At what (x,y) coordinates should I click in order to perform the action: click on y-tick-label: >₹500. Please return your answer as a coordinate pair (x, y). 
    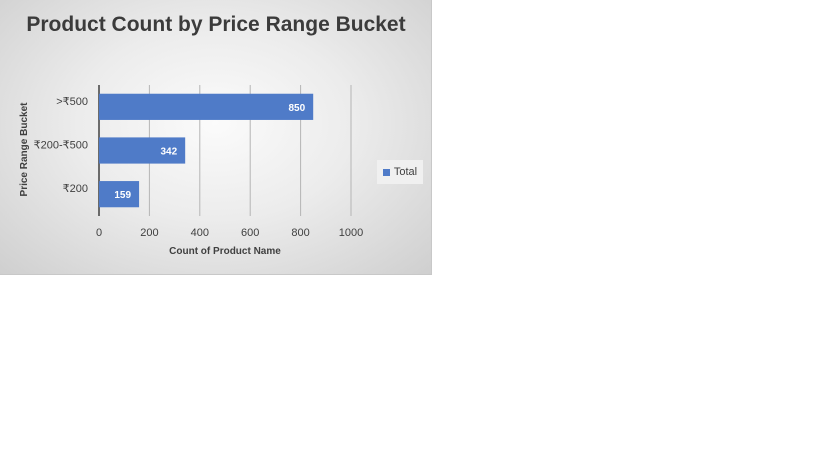
    Looking at the image, I should click on (72, 102).